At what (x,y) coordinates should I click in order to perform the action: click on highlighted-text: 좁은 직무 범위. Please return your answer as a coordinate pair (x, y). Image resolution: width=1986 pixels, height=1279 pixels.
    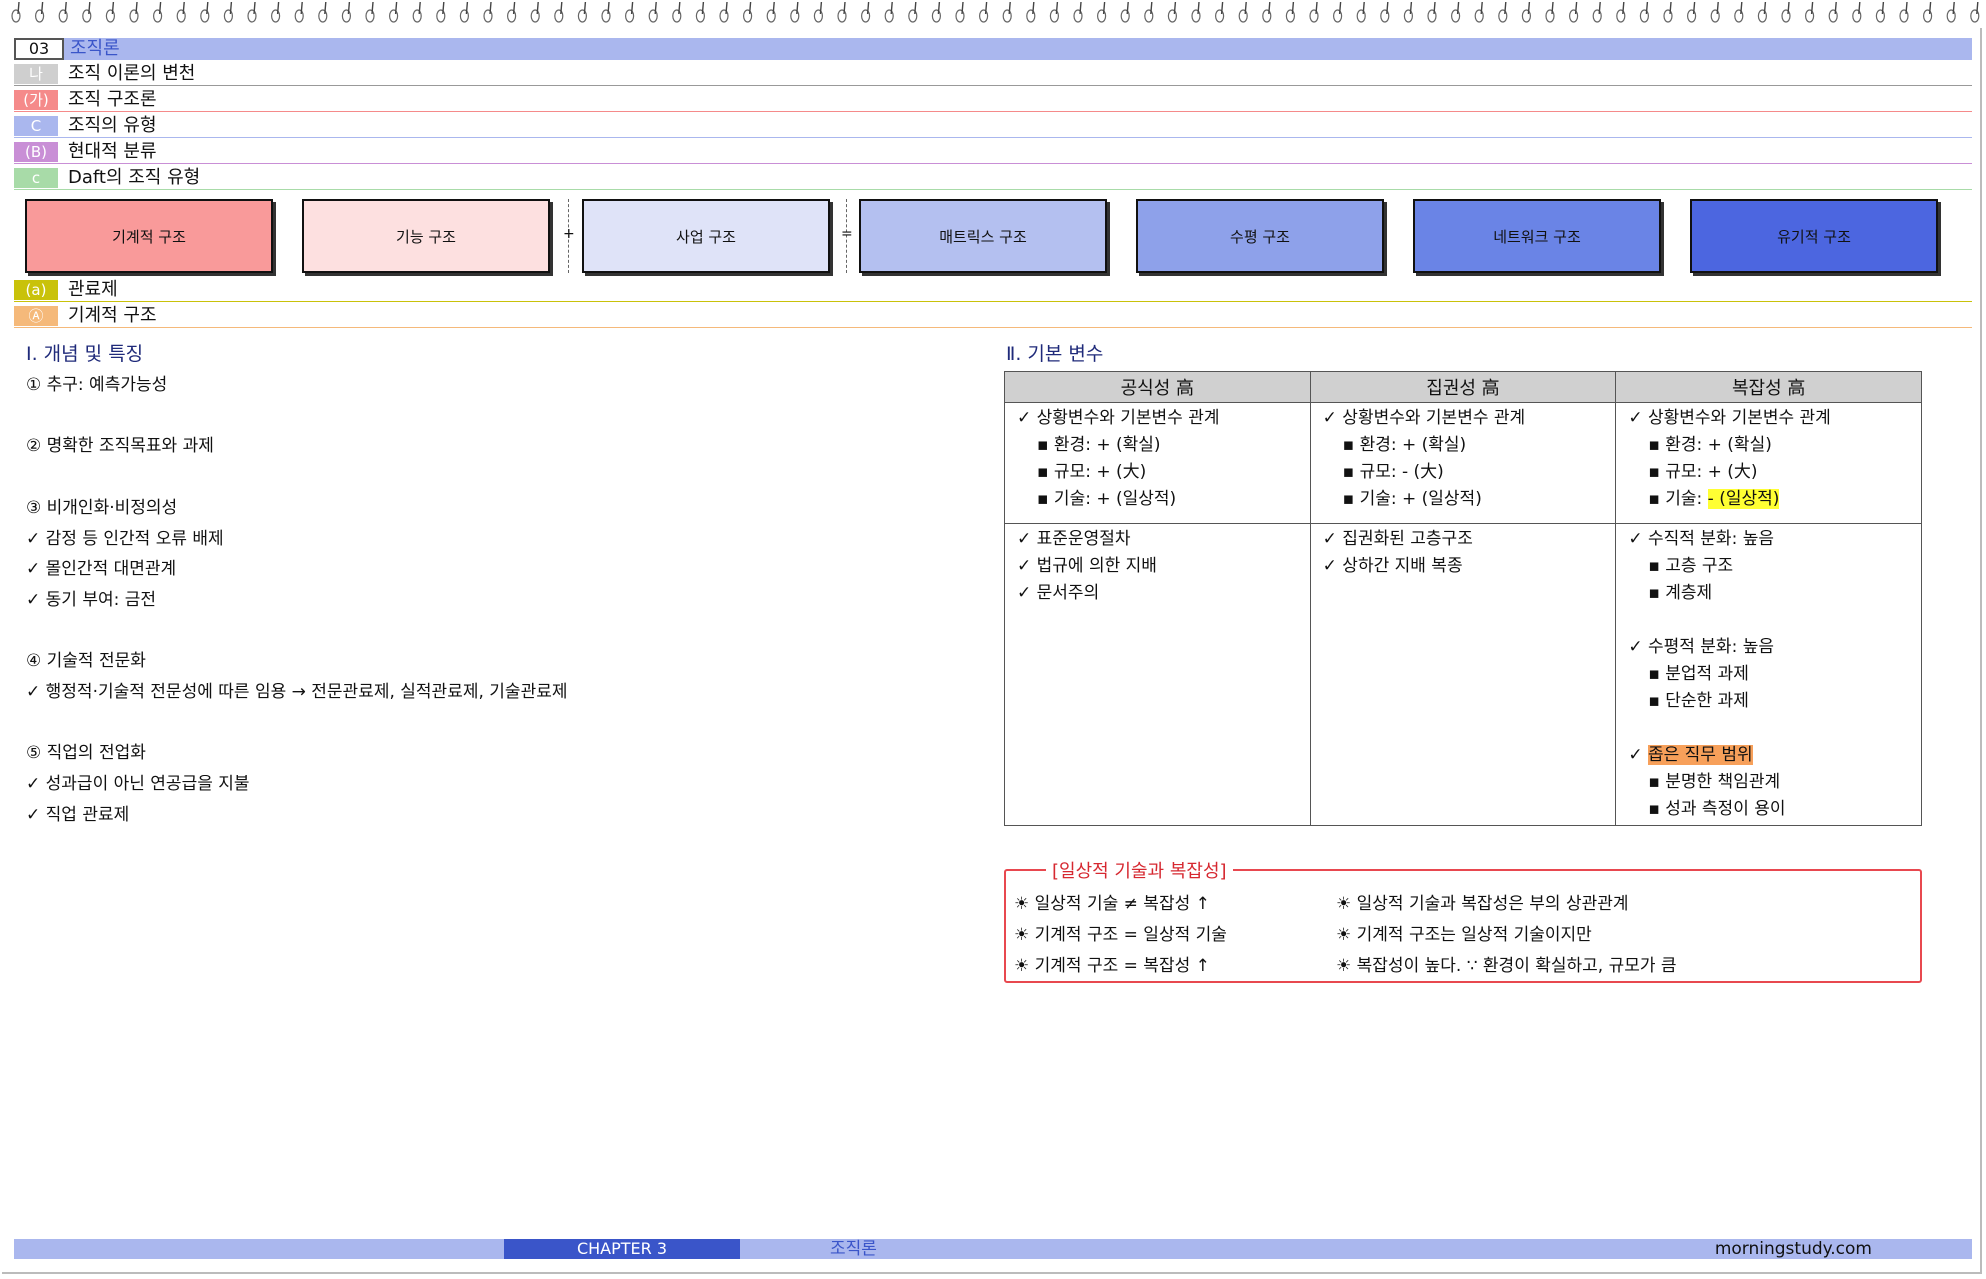
    Looking at the image, I should click on (1700, 755).